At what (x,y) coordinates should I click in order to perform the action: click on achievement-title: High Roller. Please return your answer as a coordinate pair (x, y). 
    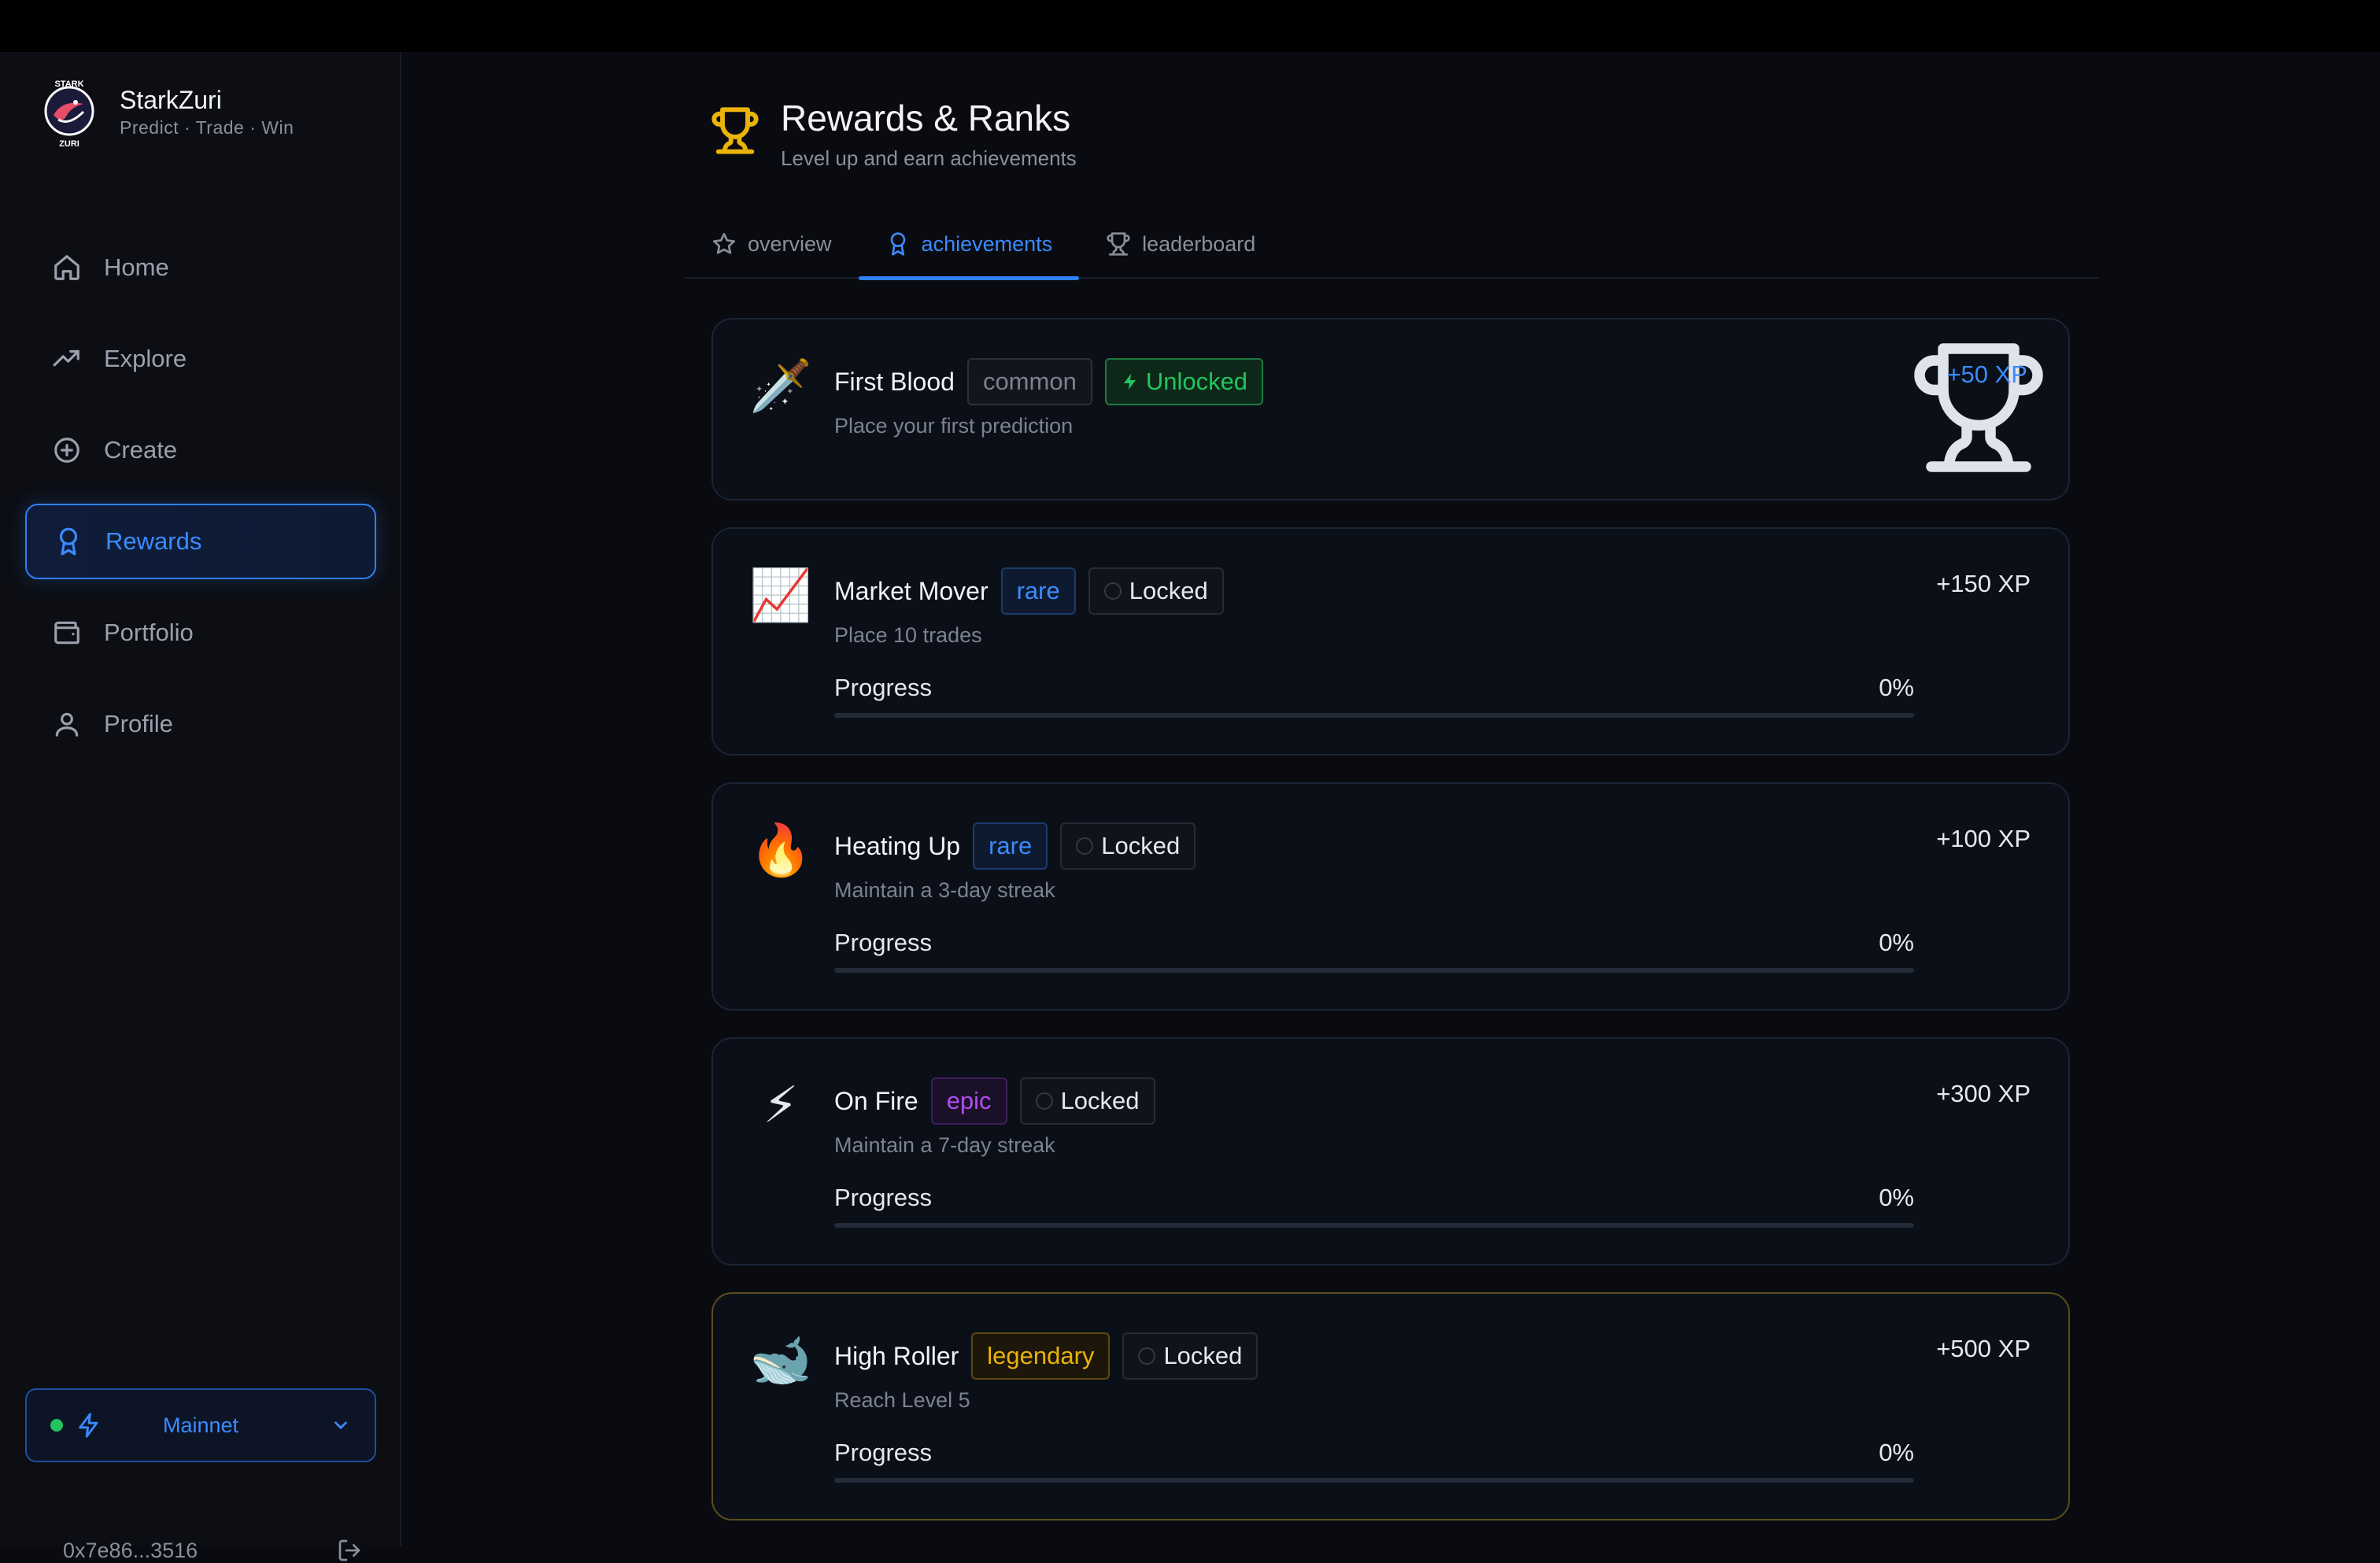
    Looking at the image, I should click on (896, 1355).